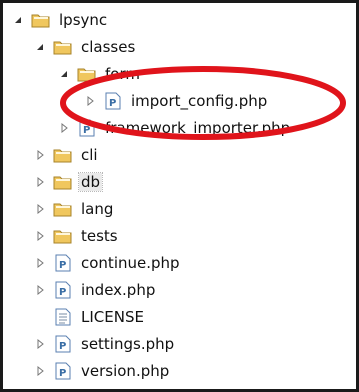 This screenshot has width=359, height=392. What do you see at coordinates (130, 263) in the screenshot?
I see `tree-item-label: continue.php` at bounding box center [130, 263].